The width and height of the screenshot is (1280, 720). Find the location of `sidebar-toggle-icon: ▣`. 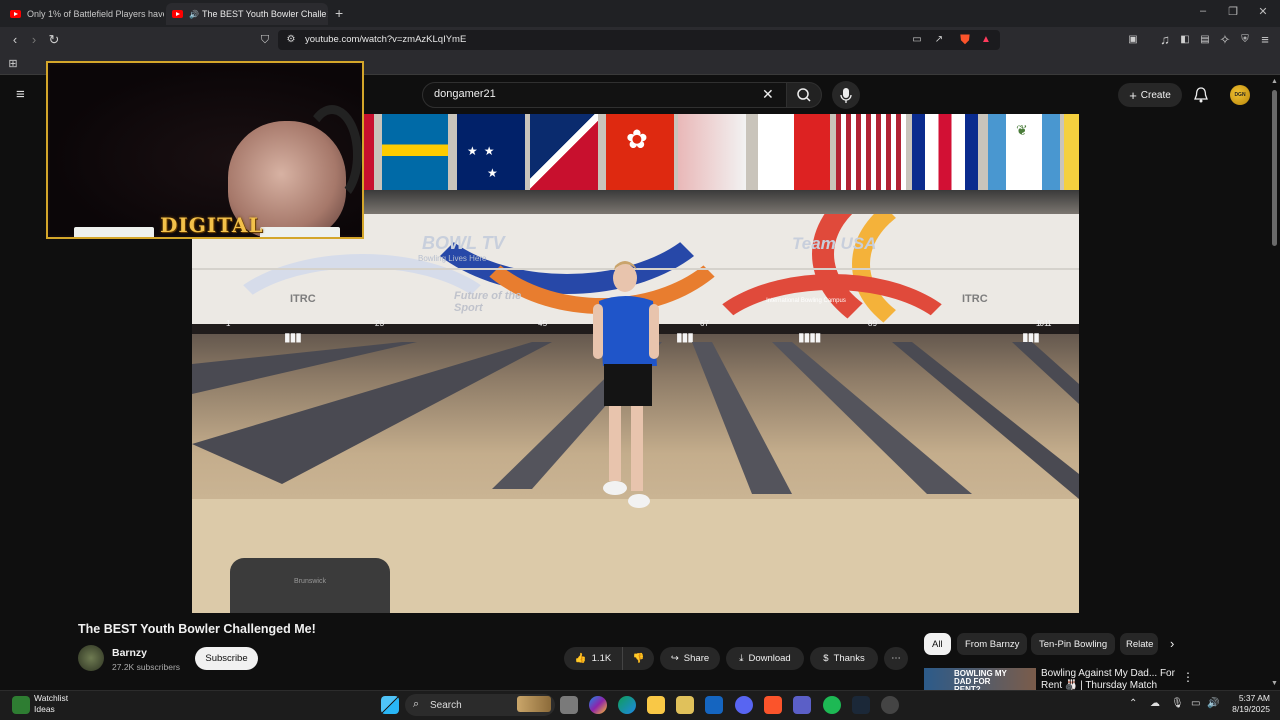

sidebar-toggle-icon: ▣ is located at coordinates (1133, 40).